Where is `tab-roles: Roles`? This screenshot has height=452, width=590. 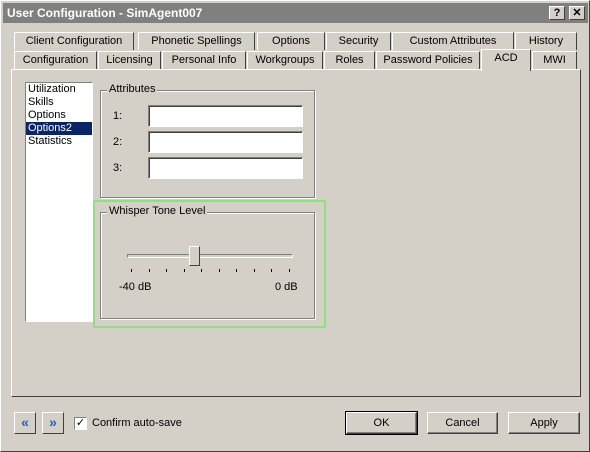 tab-roles: Roles is located at coordinates (349, 60).